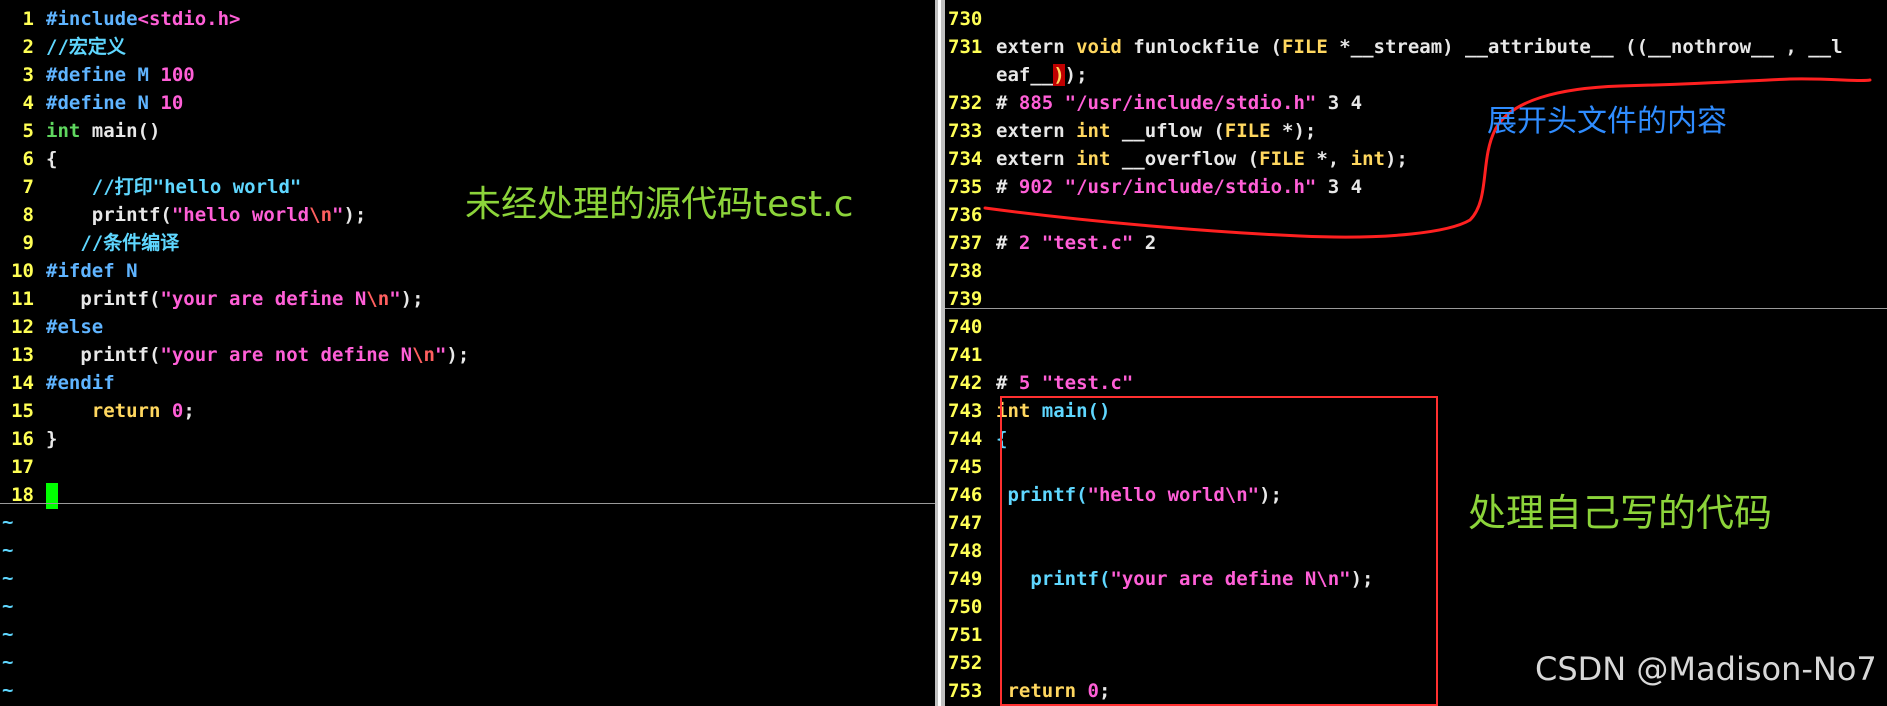 Image resolution: width=1887 pixels, height=706 pixels. I want to click on code-line: 734 extern int __overflow (FILE *, int);, so click(1176, 159).